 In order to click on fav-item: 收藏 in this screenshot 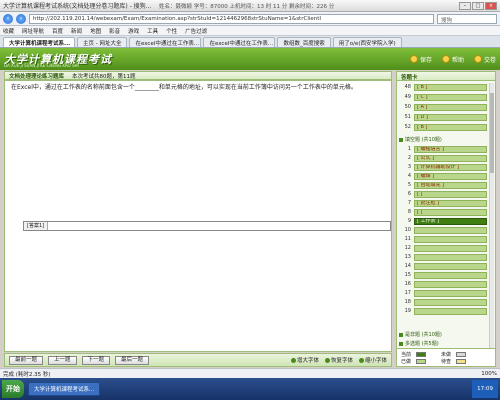, I will do `click(8, 31)`.